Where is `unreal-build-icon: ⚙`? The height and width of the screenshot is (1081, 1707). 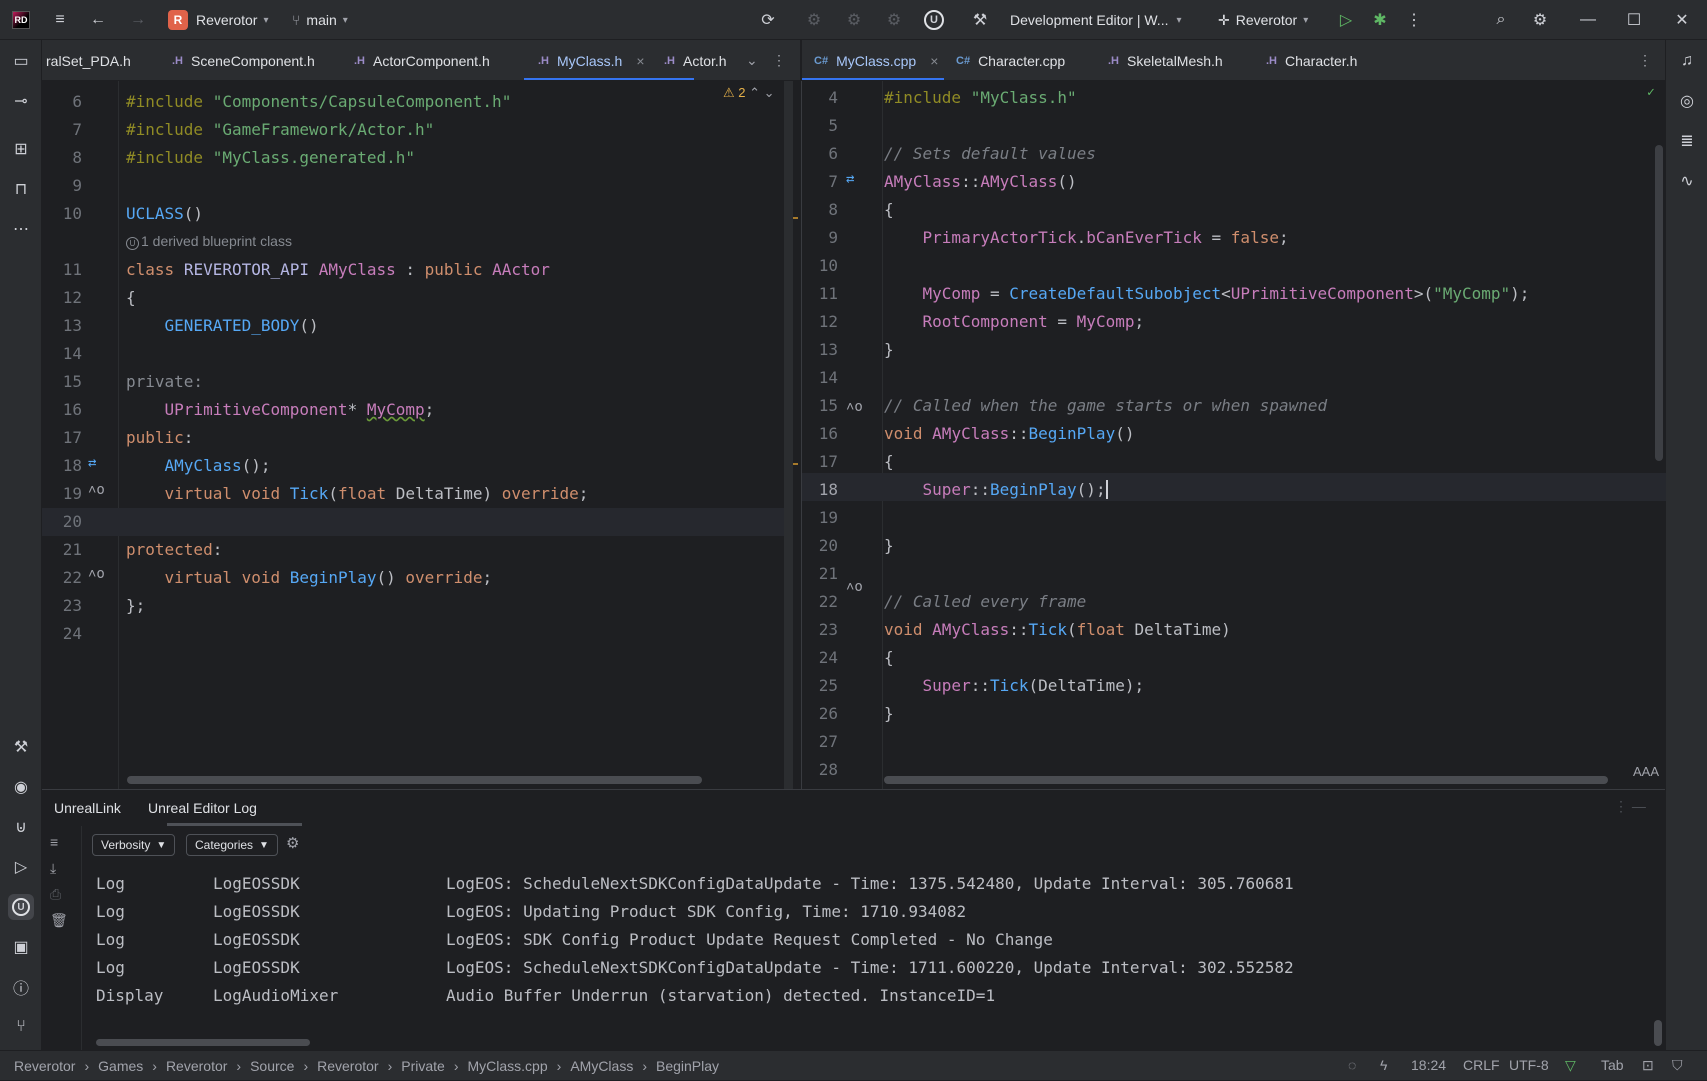 unreal-build-icon: ⚙ is located at coordinates (814, 20).